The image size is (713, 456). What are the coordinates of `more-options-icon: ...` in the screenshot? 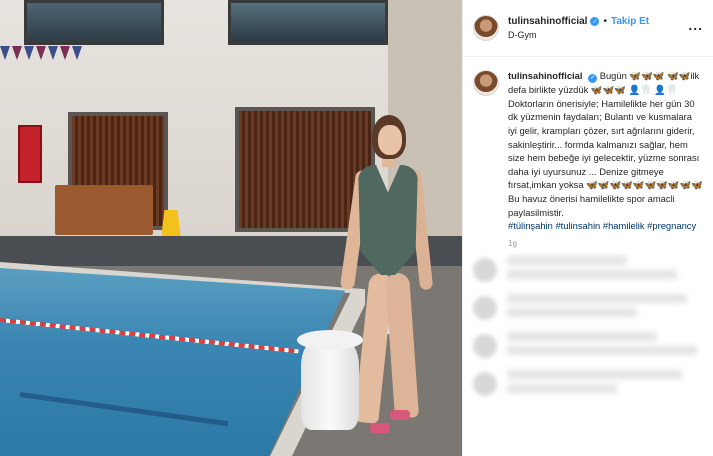 It's located at (695, 27).